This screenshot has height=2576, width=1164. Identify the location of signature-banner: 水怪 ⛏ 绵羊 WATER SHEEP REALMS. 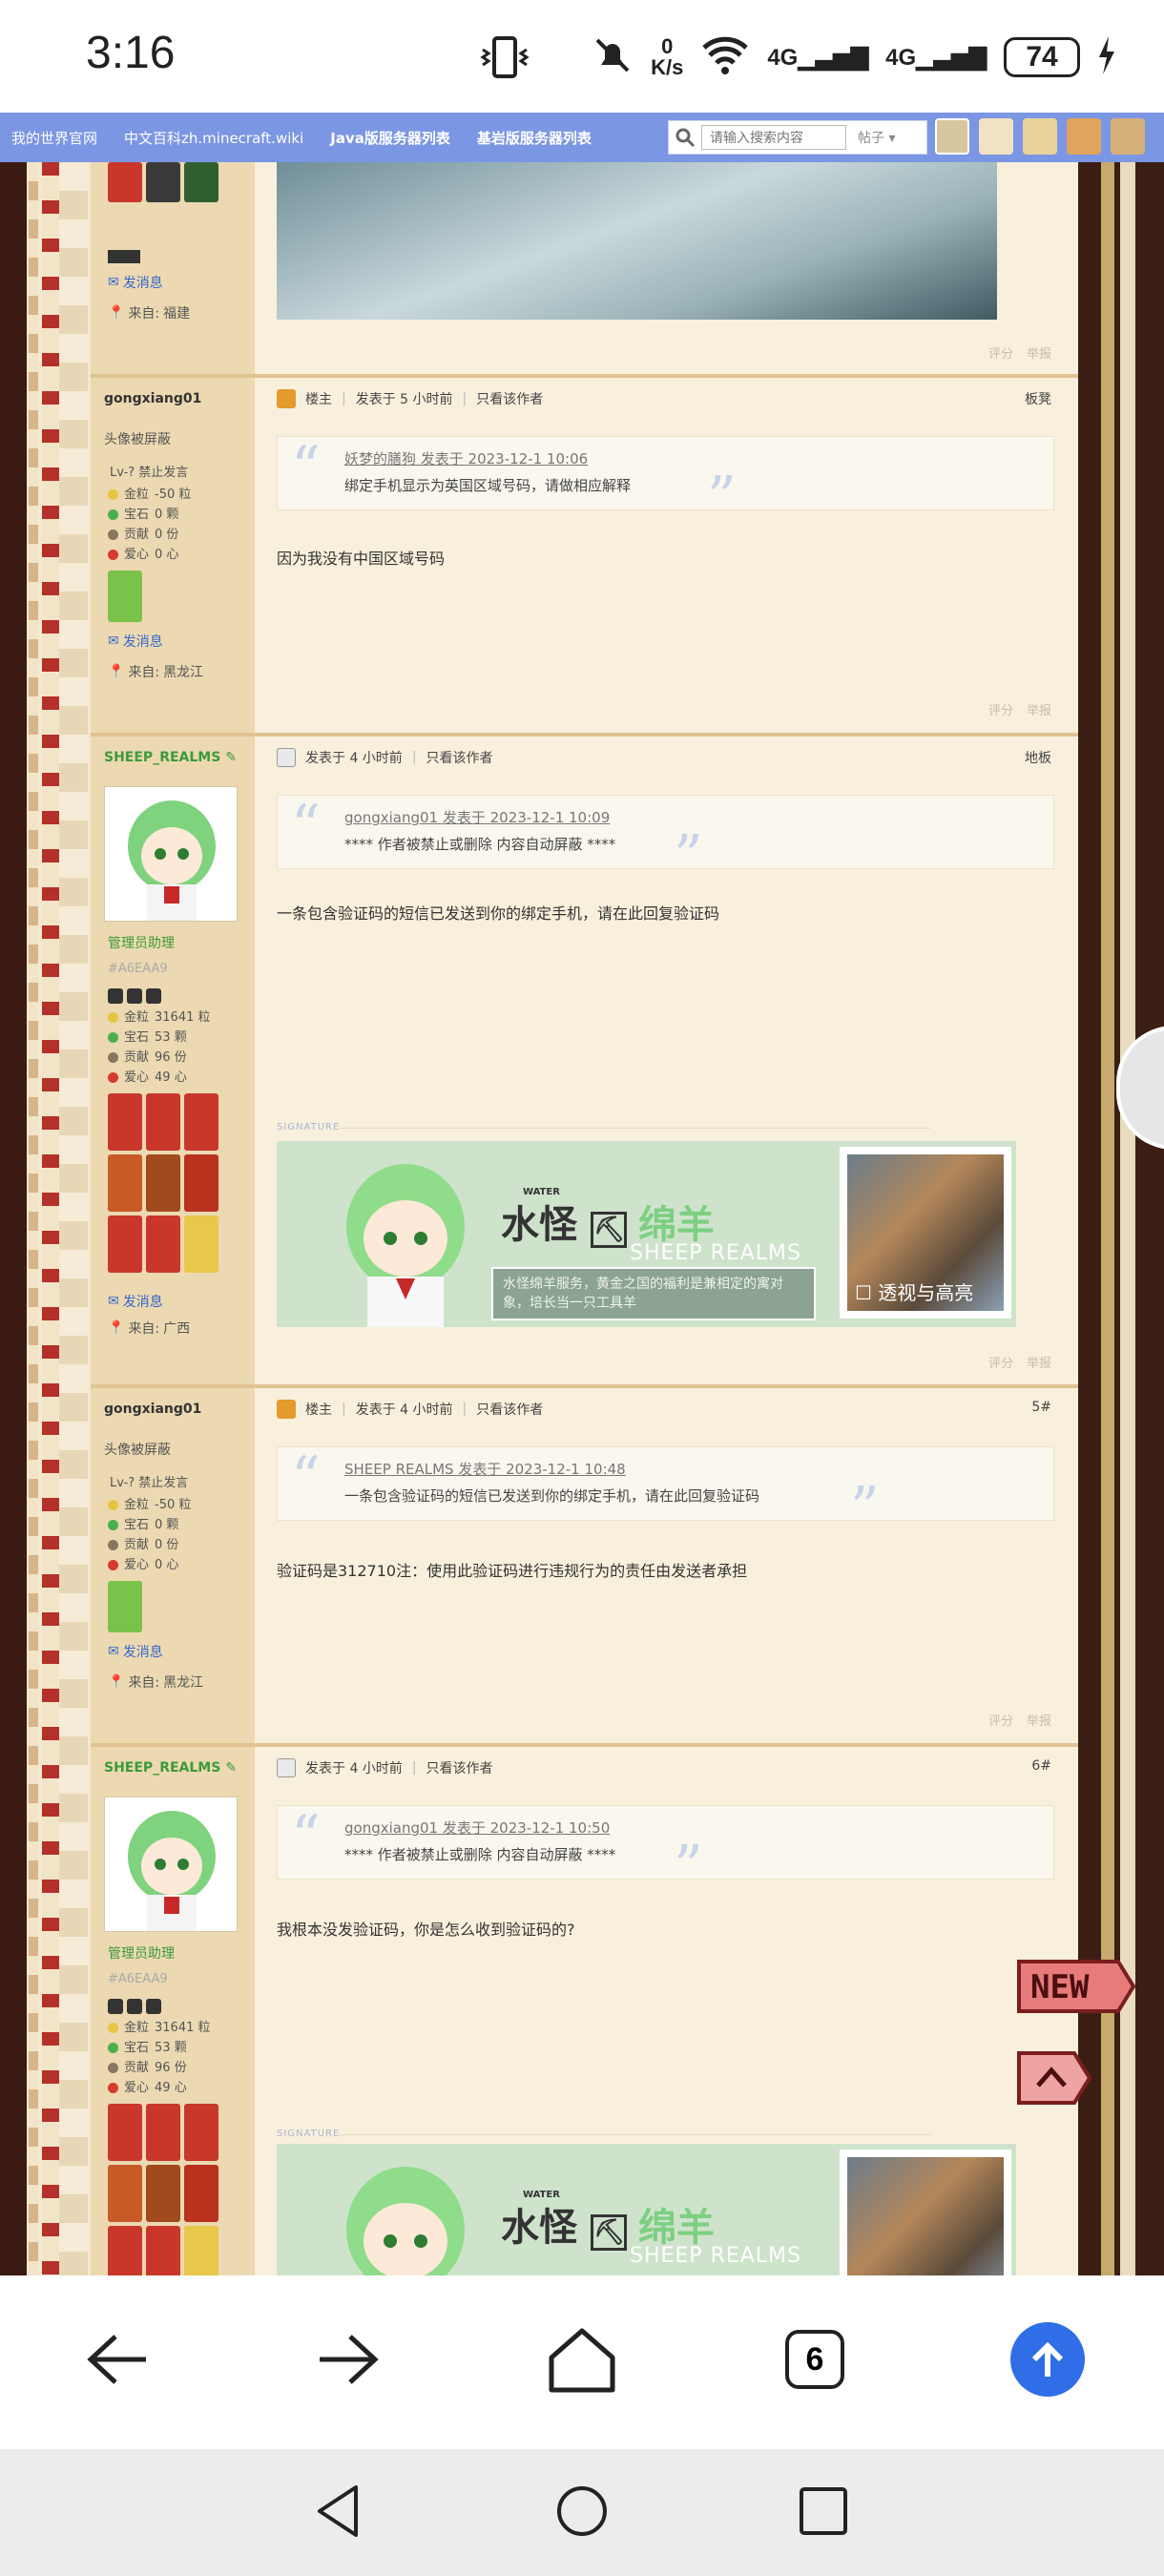
(646, 2209).